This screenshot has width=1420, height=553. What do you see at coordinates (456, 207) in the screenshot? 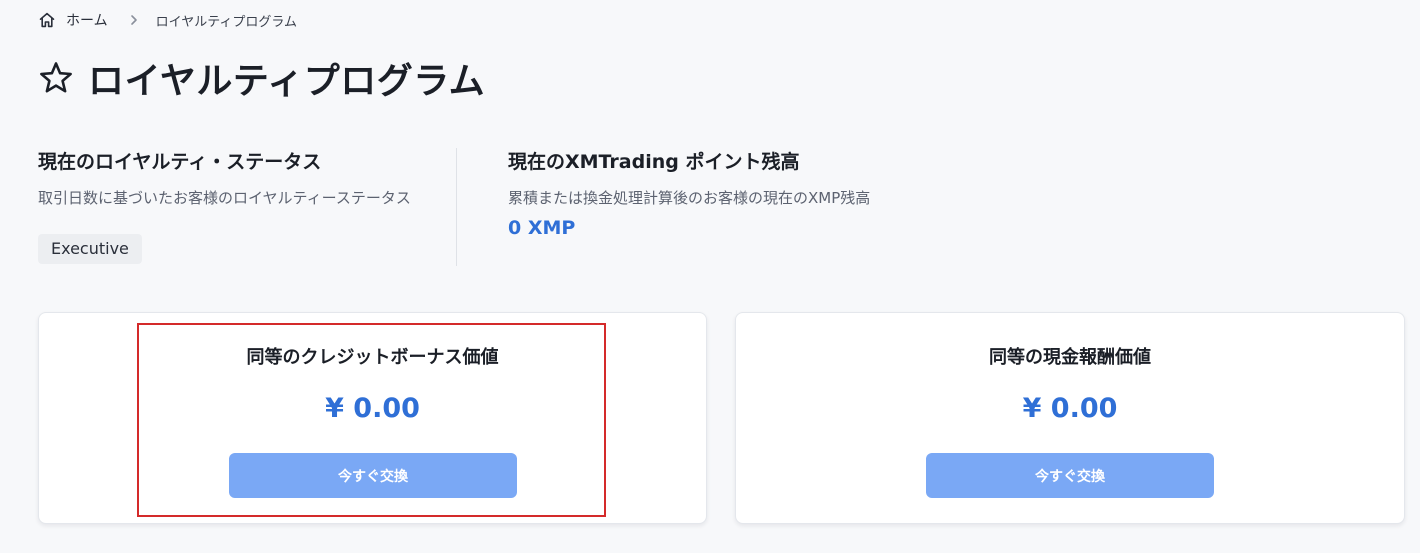
I see `status-divider` at bounding box center [456, 207].